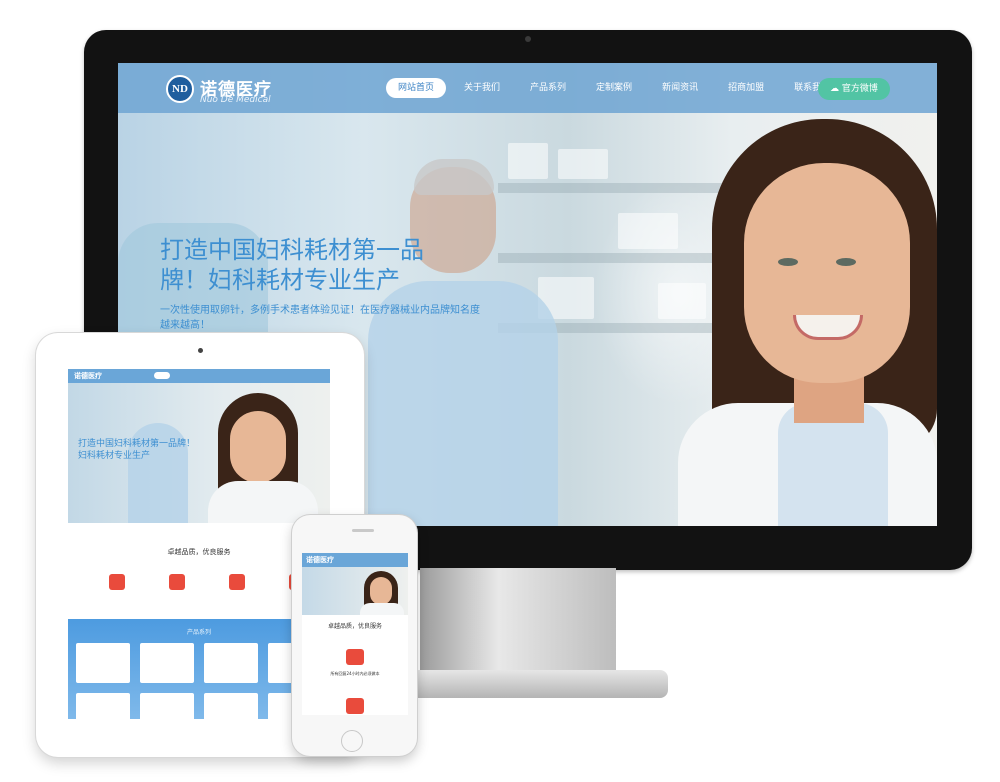 Image resolution: width=1000 pixels, height=782 pixels. I want to click on heart-icon, so click(237, 582).